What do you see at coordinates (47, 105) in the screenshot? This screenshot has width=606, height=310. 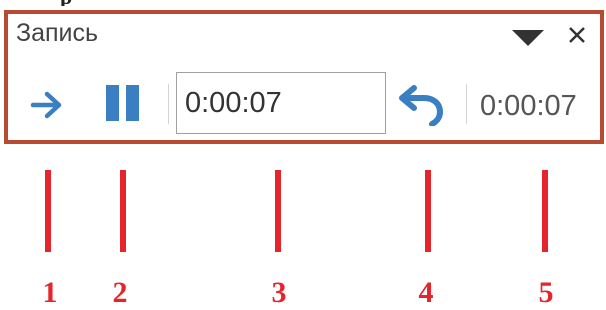 I see `arrow-right-icon` at bounding box center [47, 105].